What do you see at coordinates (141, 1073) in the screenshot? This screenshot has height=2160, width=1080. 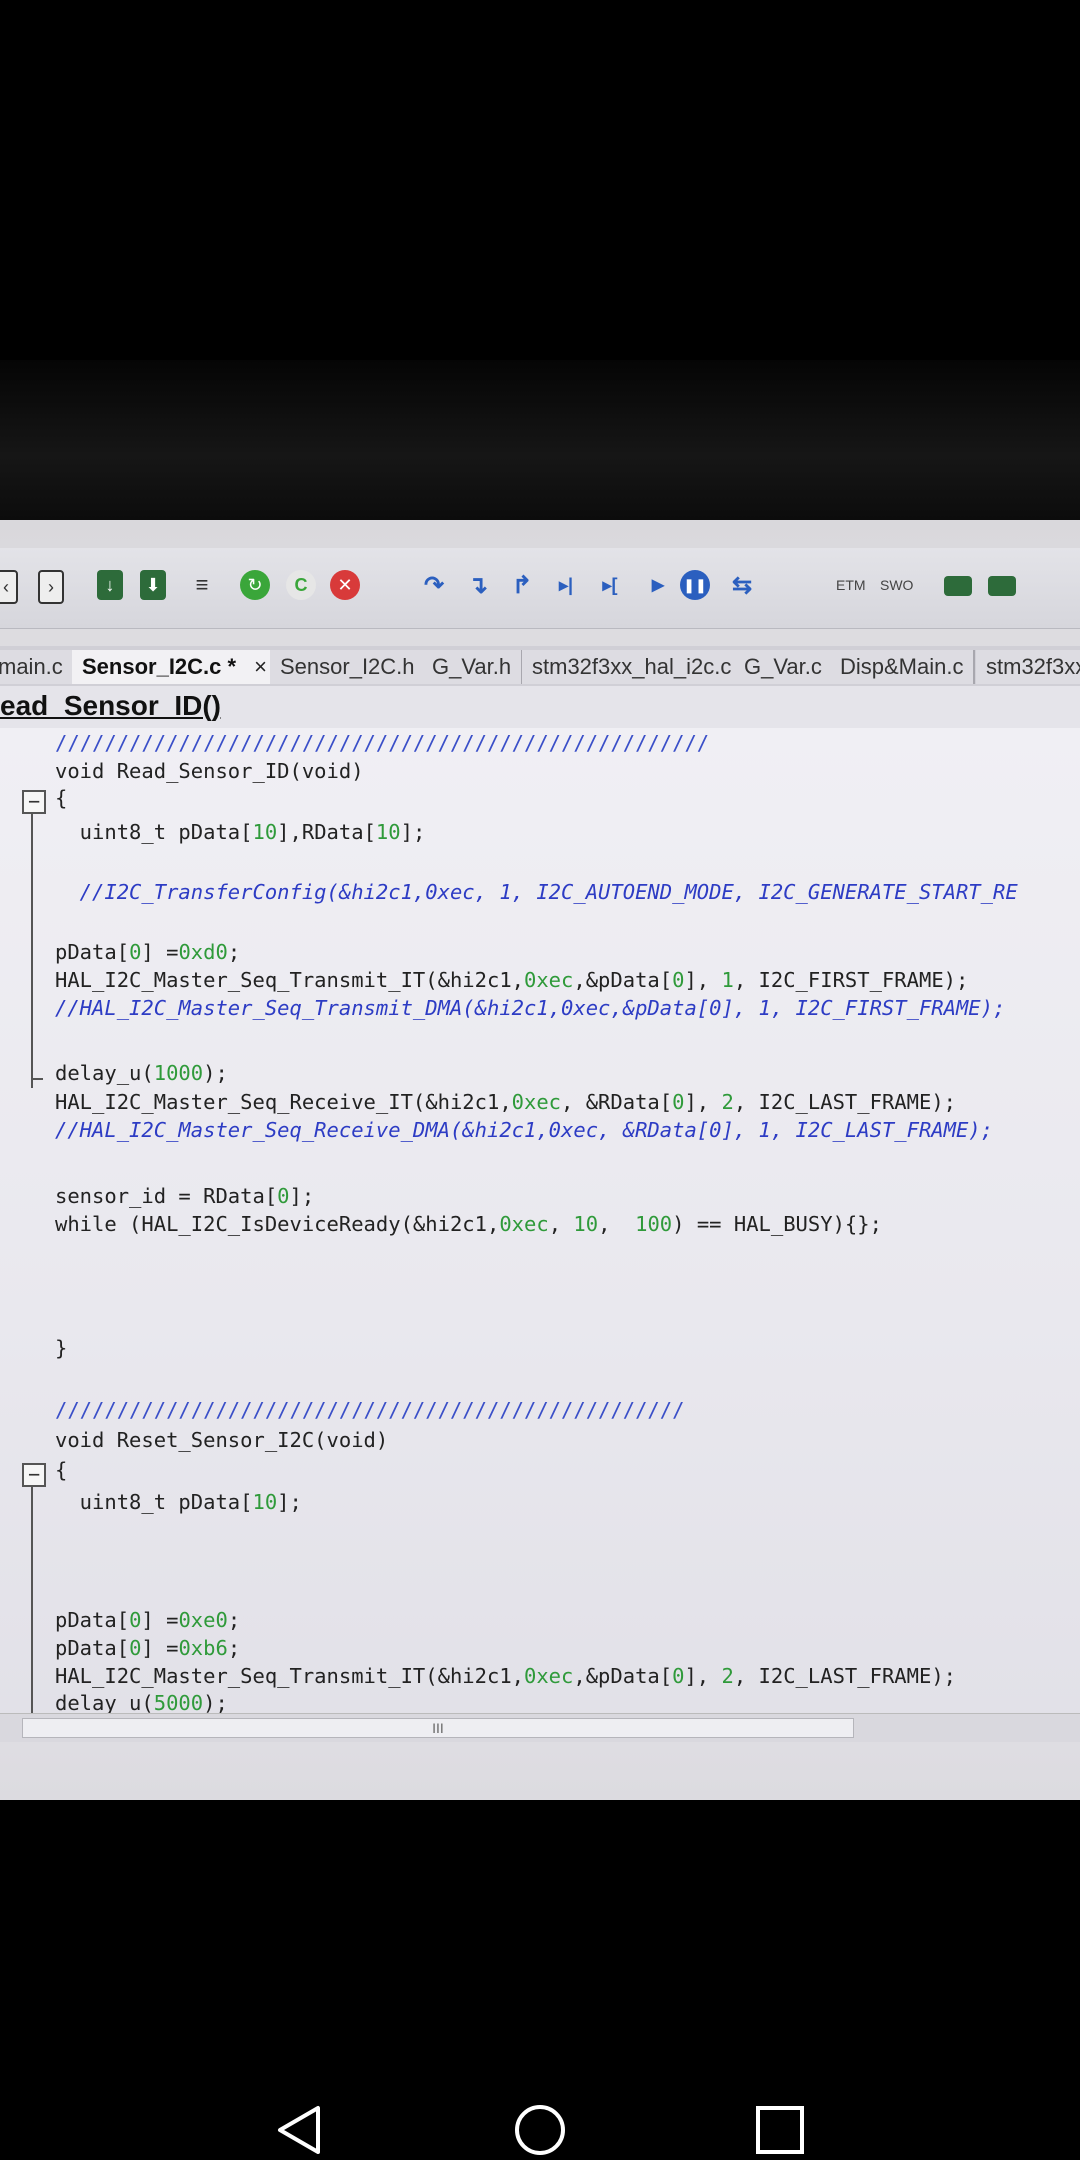 I see `code-line: delay_u(1000);` at bounding box center [141, 1073].